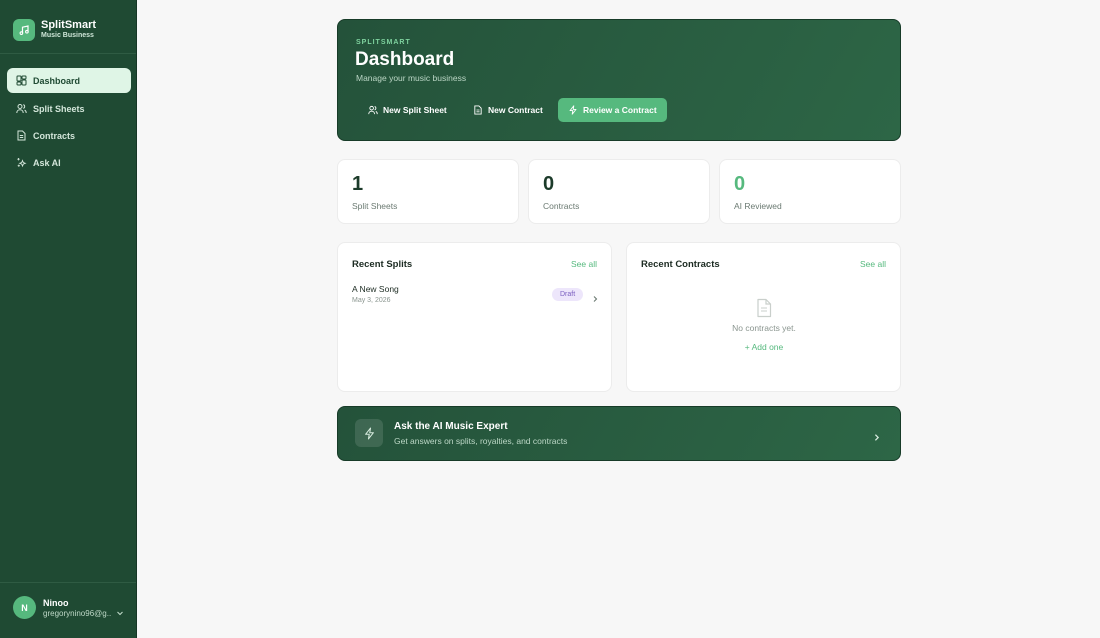  I want to click on sidebar-item-label: Split Sheets, so click(59, 108).